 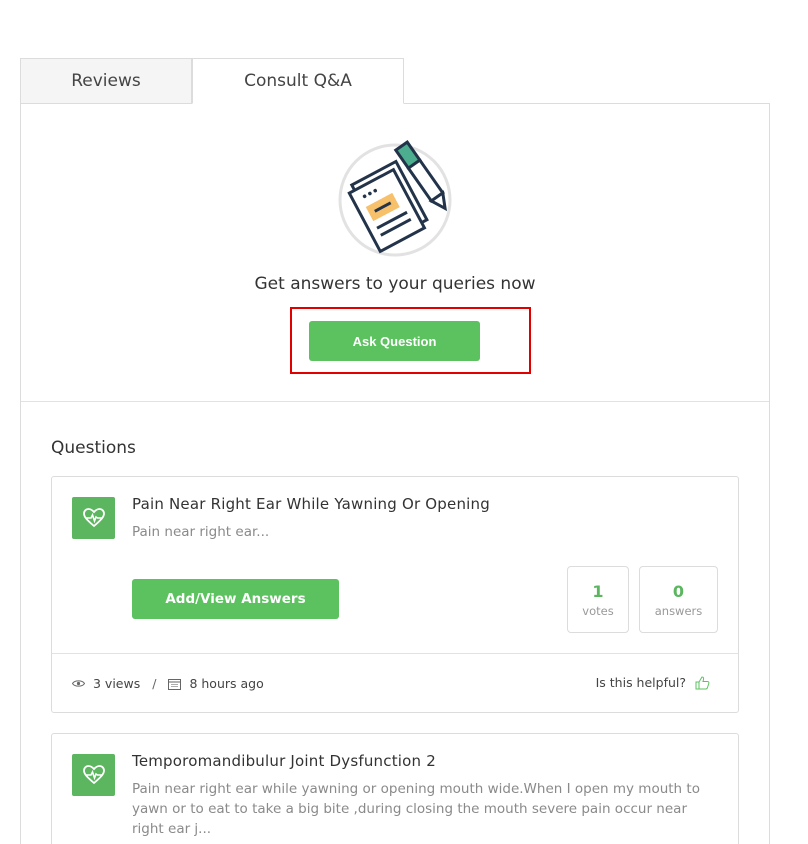 What do you see at coordinates (395, 401) in the screenshot?
I see `section-divider` at bounding box center [395, 401].